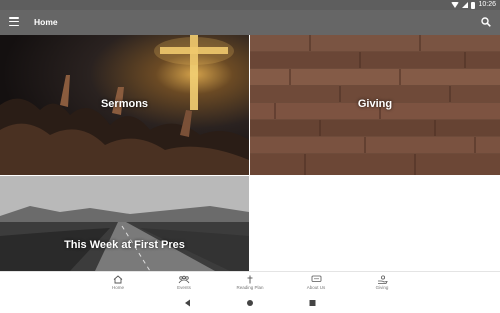 This screenshot has width=500, height=313. I want to click on nav-giving: Giving, so click(382, 282).